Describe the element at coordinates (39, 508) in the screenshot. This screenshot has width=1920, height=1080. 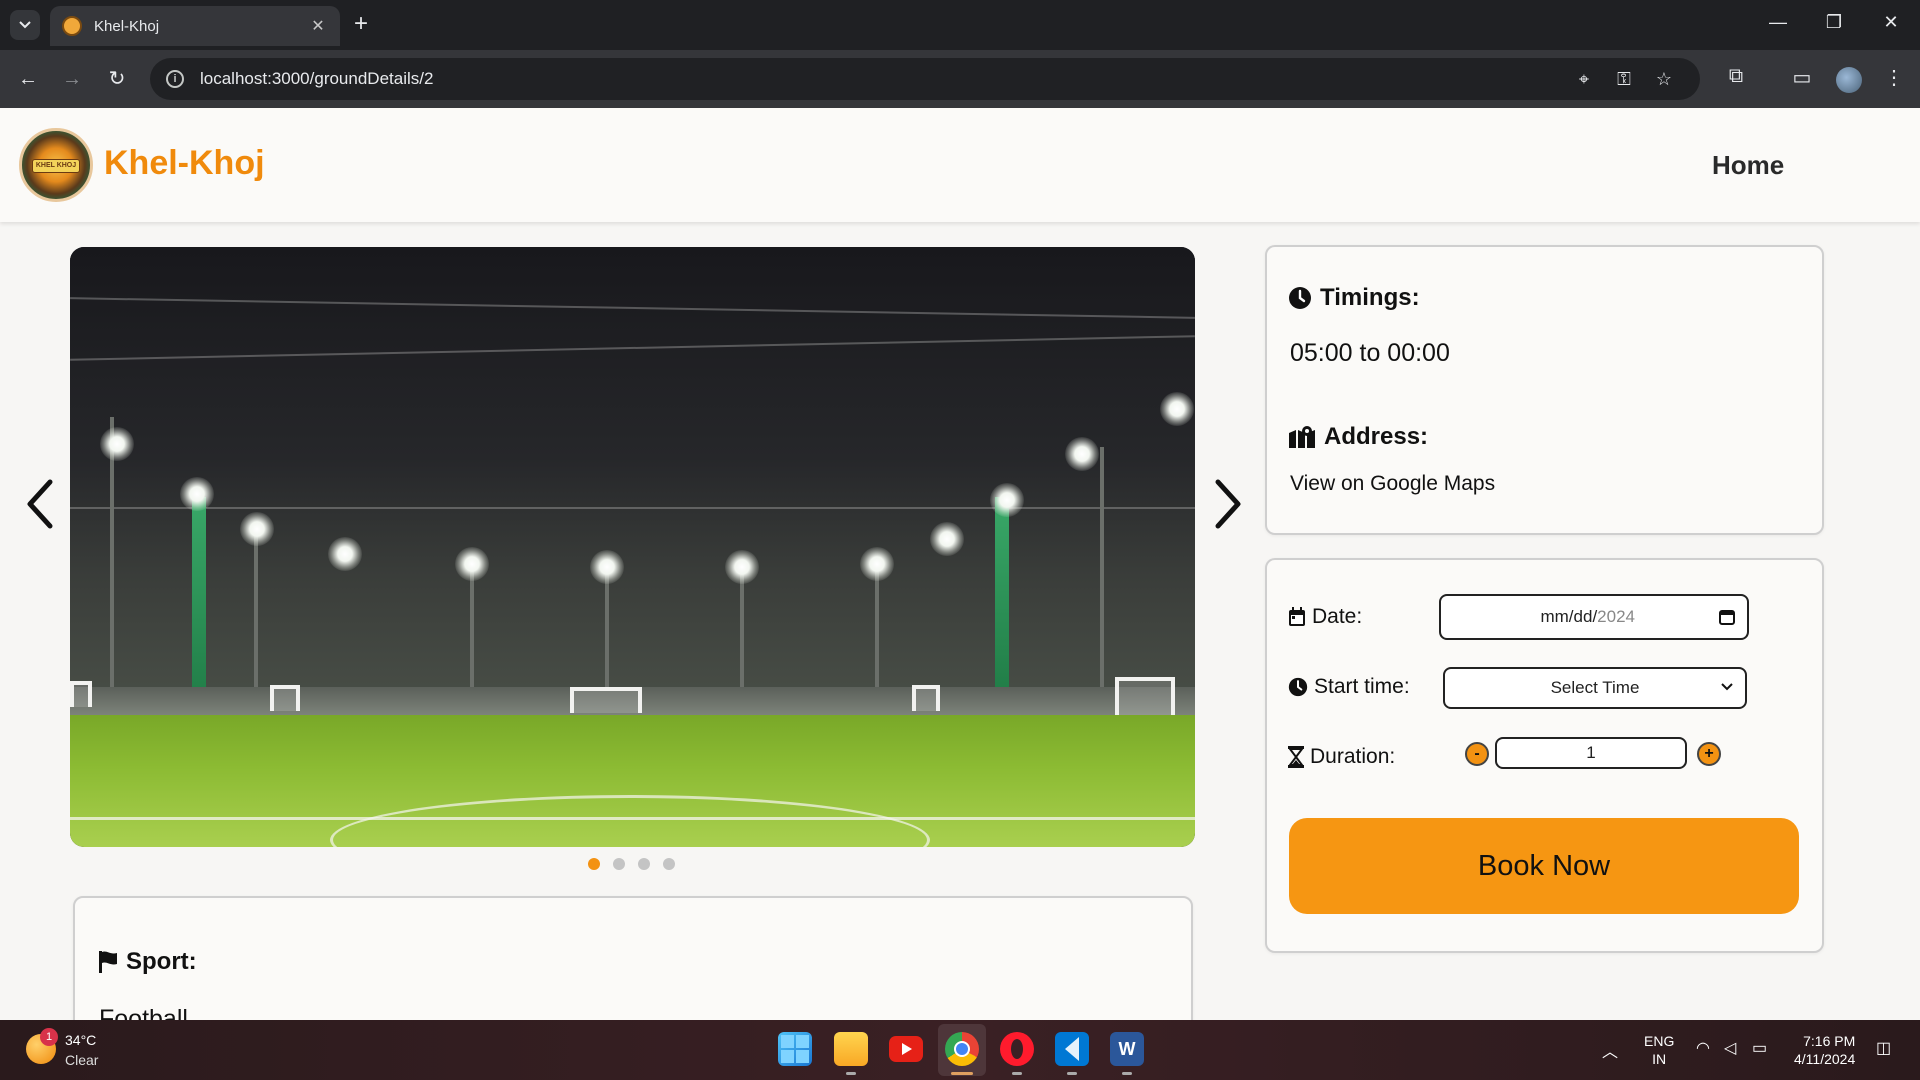
I see `carousel-prev-arrow-icon` at that location.